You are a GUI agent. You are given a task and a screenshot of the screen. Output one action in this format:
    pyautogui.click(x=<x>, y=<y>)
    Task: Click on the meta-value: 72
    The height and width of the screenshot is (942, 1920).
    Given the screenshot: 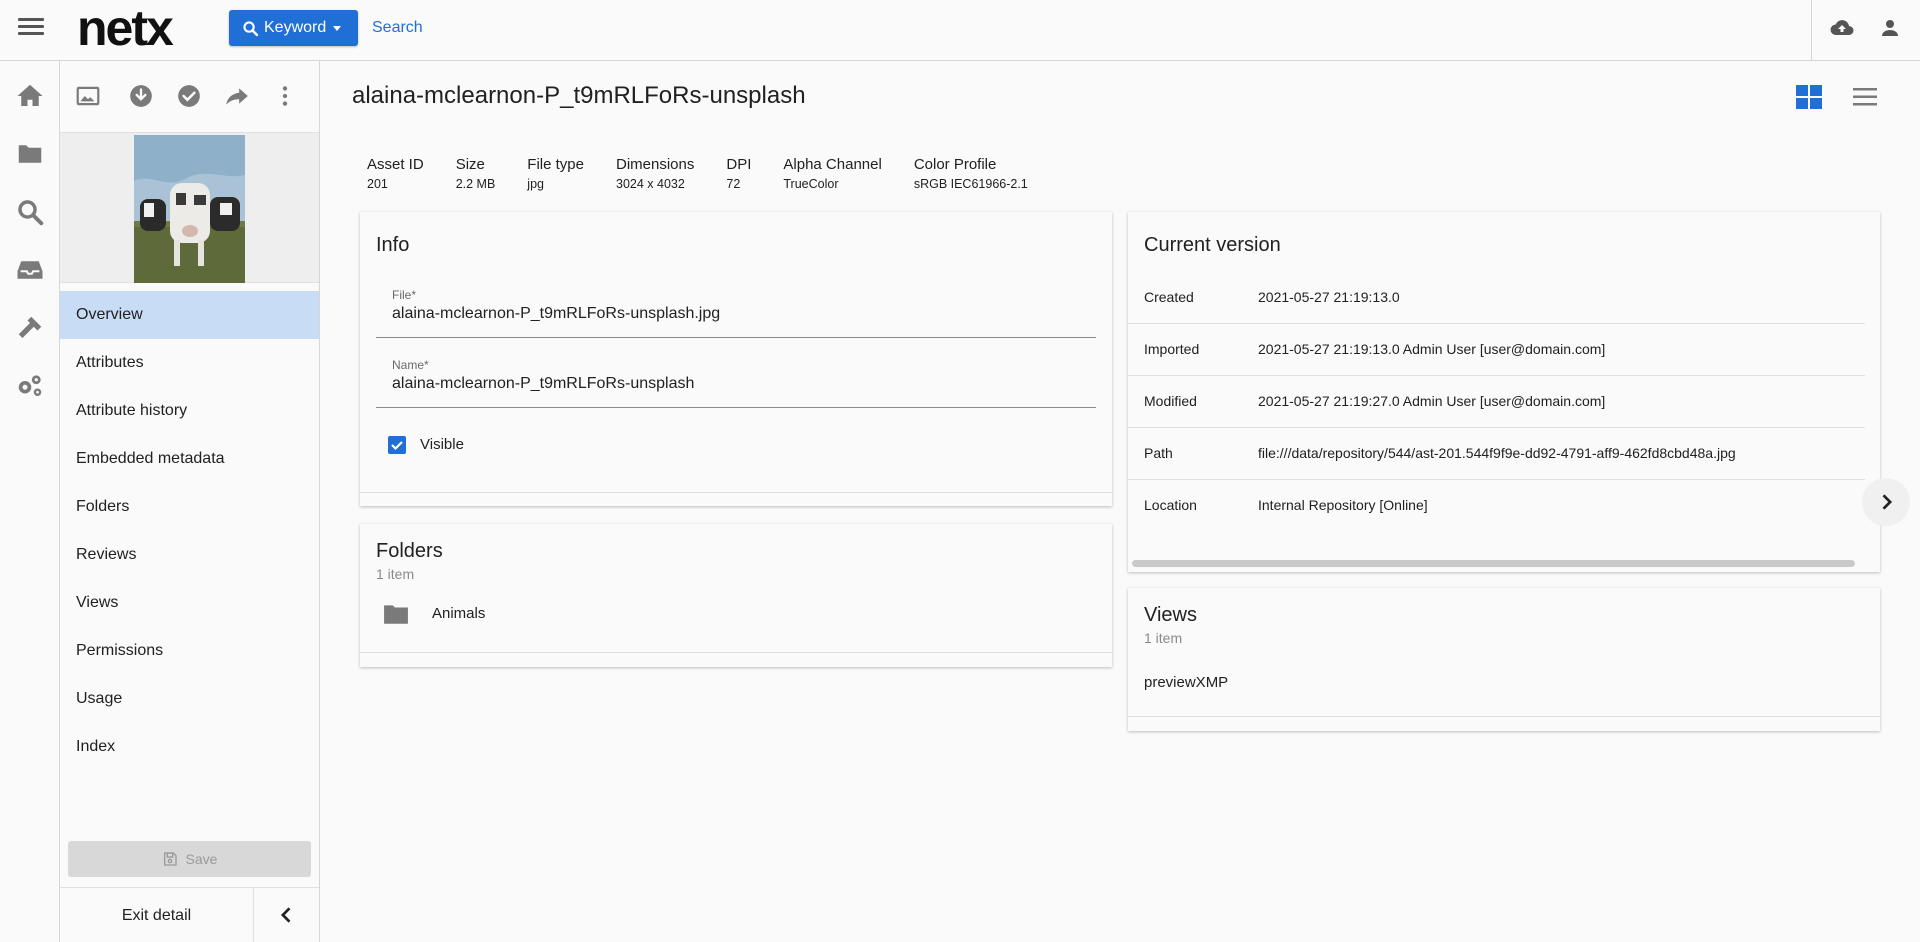 What is the action you would take?
    pyautogui.click(x=733, y=184)
    